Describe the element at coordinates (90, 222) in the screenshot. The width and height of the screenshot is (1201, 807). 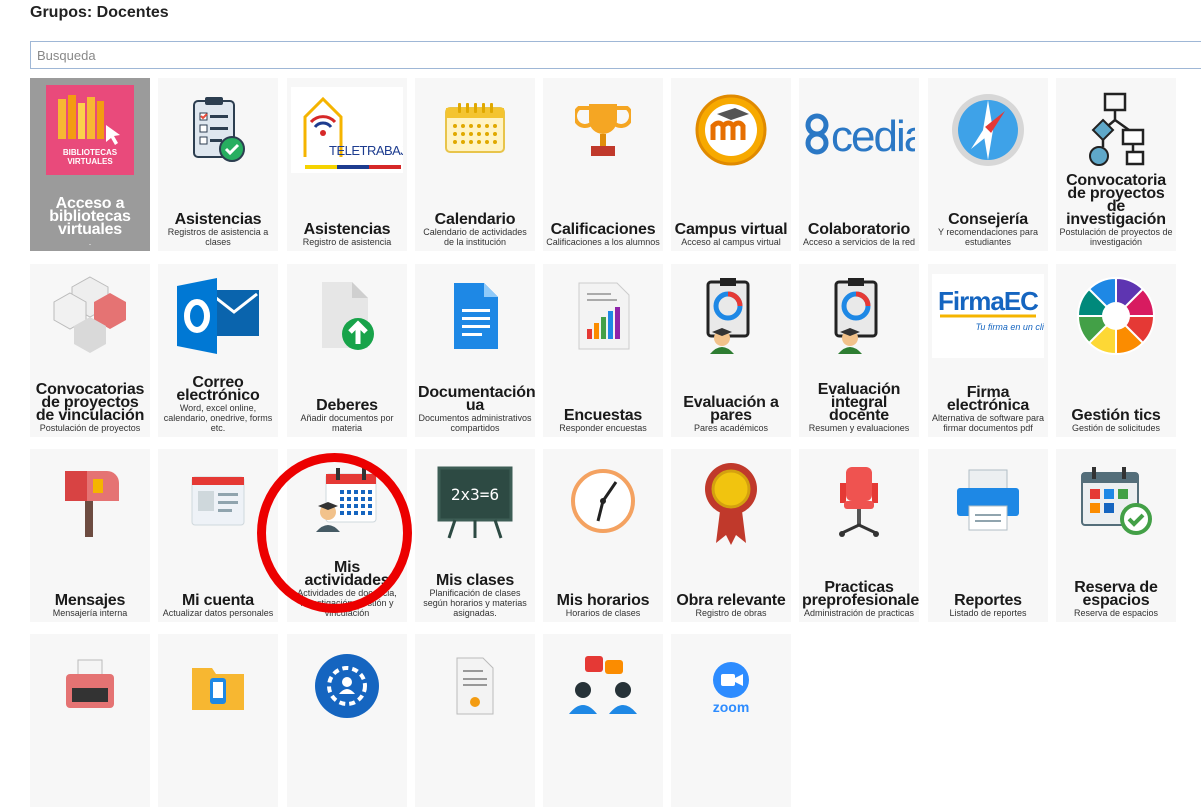
I see `tile-text: Acceso a bibliotecas virtuales.` at that location.